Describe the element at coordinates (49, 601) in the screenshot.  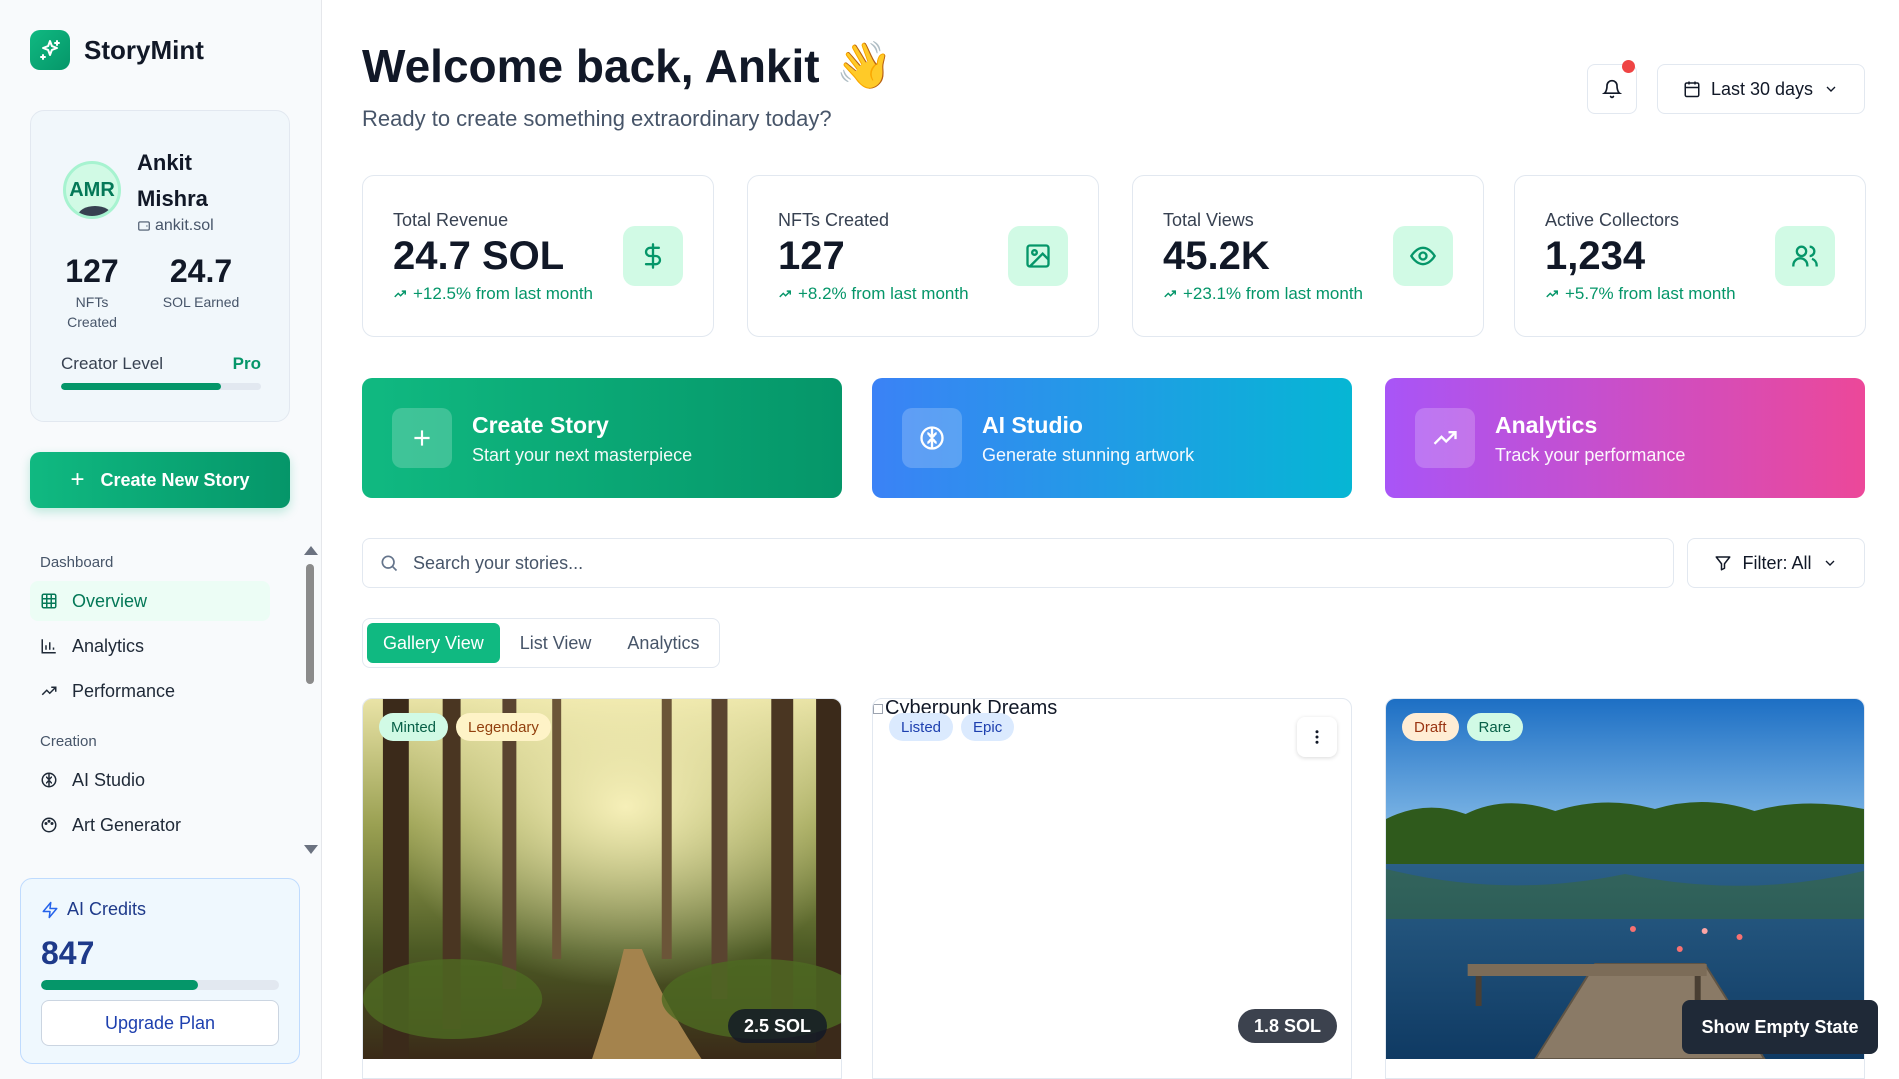
I see `grid-icon` at that location.